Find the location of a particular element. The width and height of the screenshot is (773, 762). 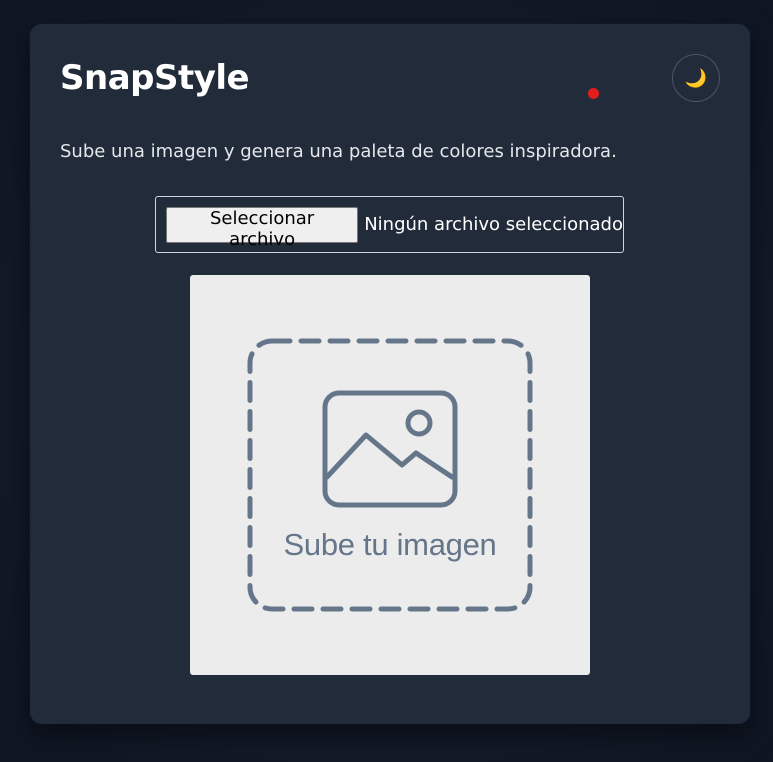

file-status-text: Ningún archivo seleccionado is located at coordinates (493, 224).